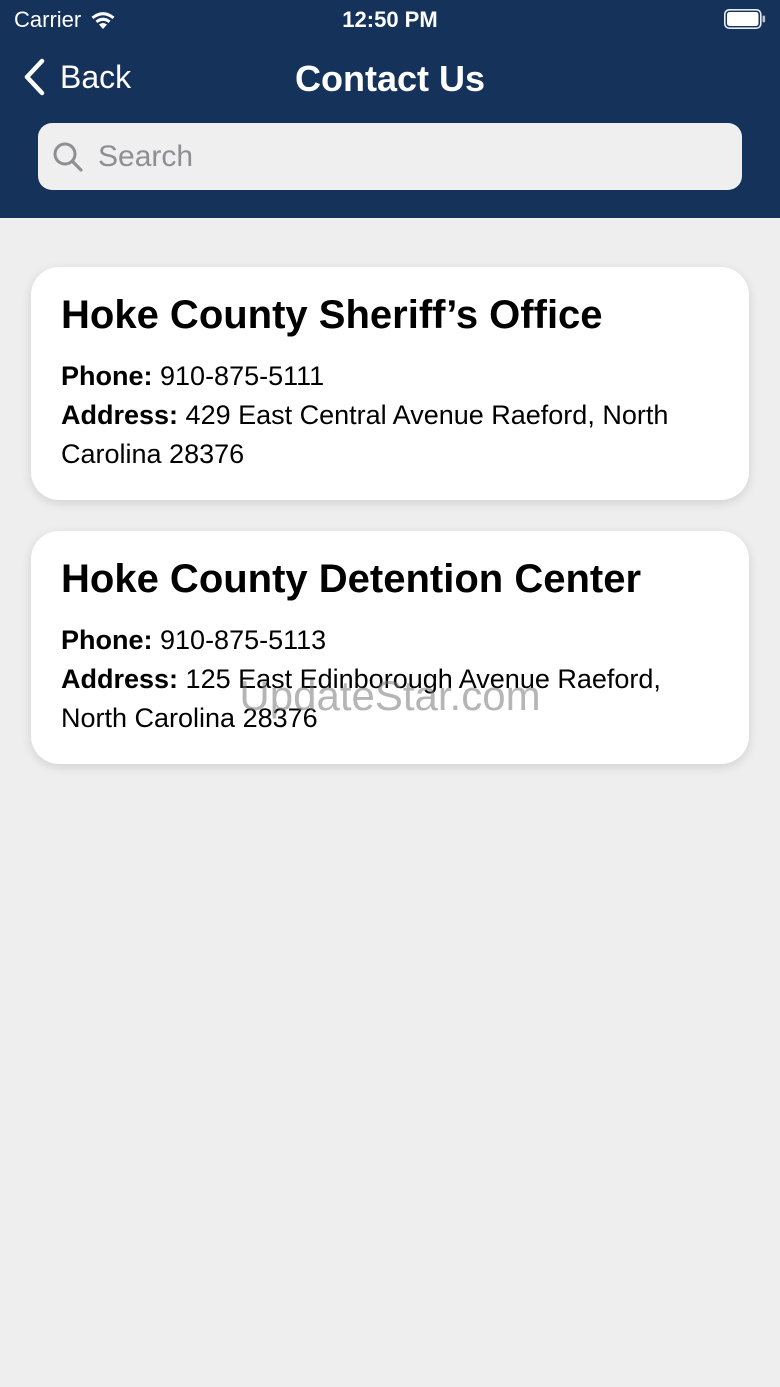 This screenshot has width=780, height=1387. I want to click on phone-value: 910-875-5111, so click(242, 376).